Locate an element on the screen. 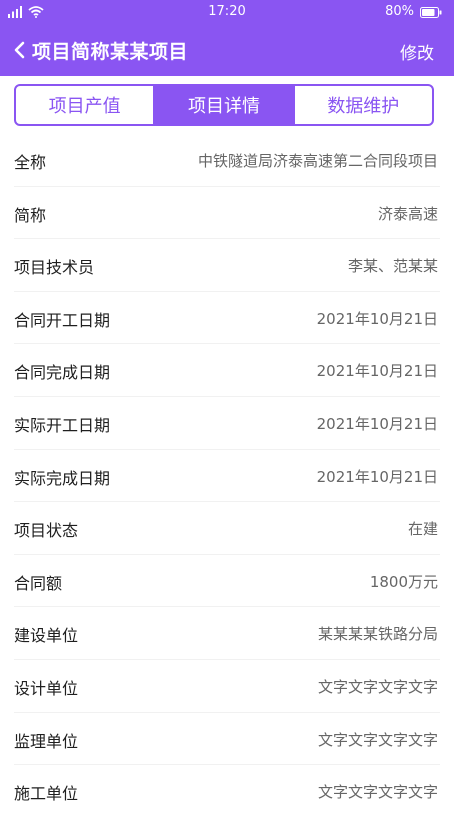 This screenshot has width=454, height=817. detail-row-supervision-unit: 监理单位 文字文字文字文字 is located at coordinates (227, 739).